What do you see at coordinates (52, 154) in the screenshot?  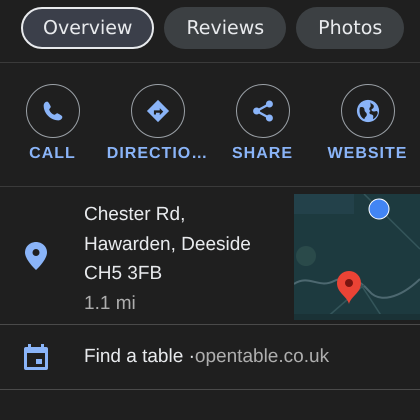 I see `action-label: CALL` at bounding box center [52, 154].